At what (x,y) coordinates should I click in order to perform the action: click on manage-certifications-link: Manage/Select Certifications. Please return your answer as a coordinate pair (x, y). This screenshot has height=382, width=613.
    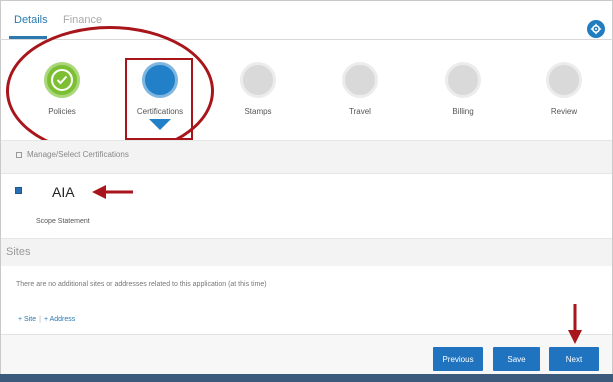
    Looking at the image, I should click on (72, 154).